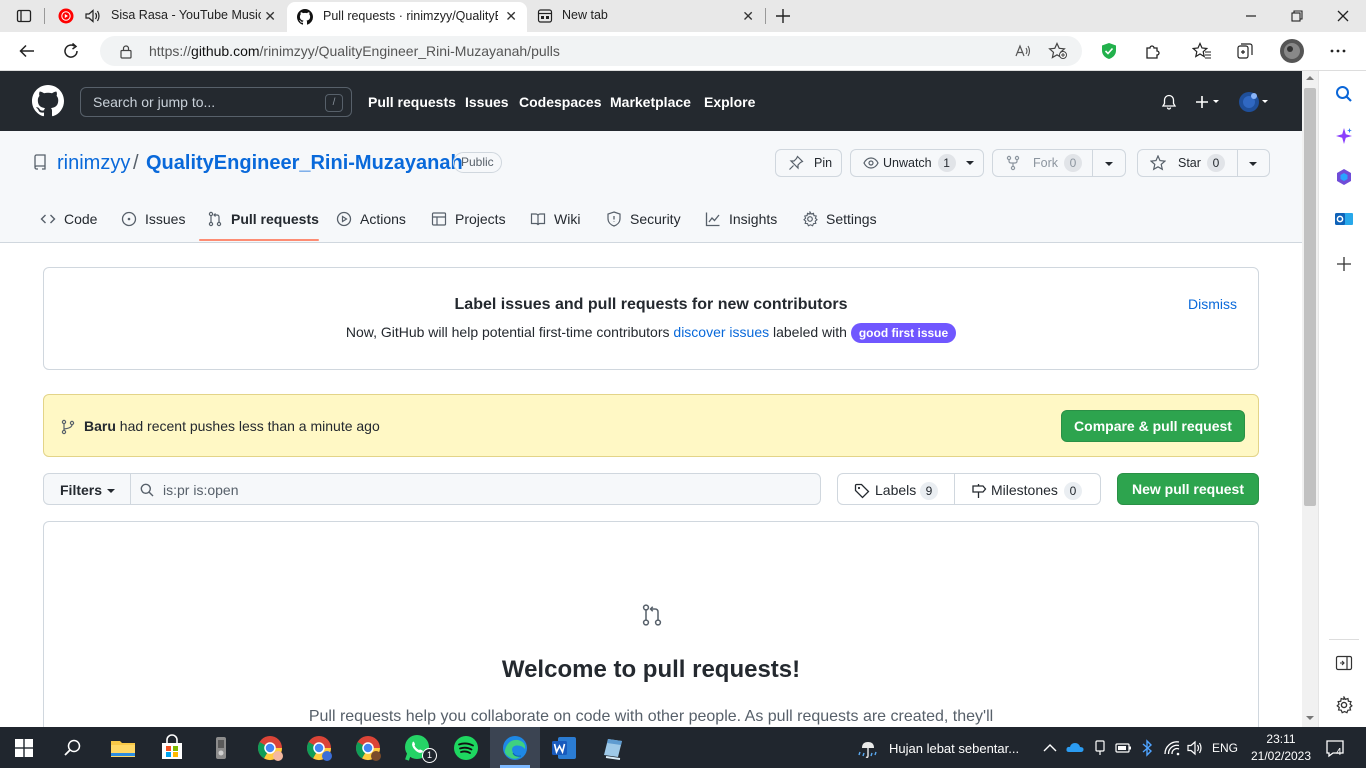 Image resolution: width=1366 pixels, height=768 pixels. What do you see at coordinates (1344, 177) in the screenshot?
I see `office-hexagon-icon` at bounding box center [1344, 177].